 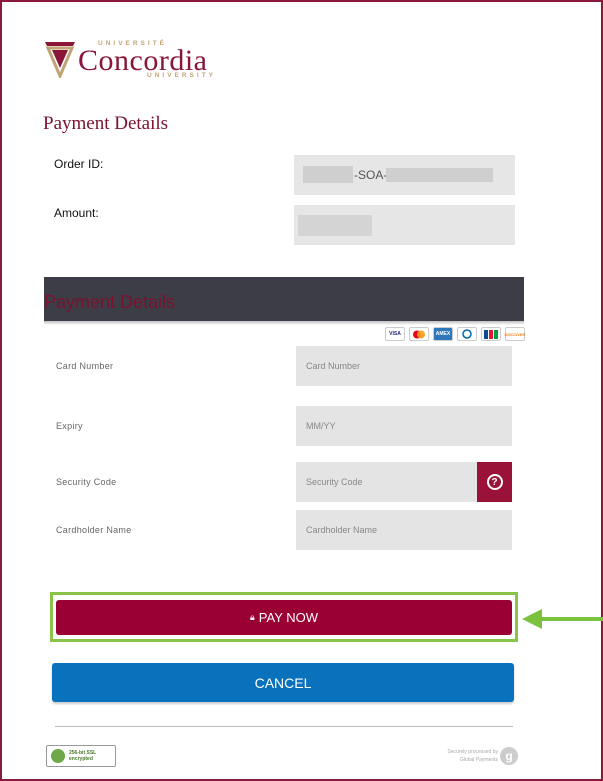 I want to click on payment-header-title: Payment Details, so click(x=110, y=302).